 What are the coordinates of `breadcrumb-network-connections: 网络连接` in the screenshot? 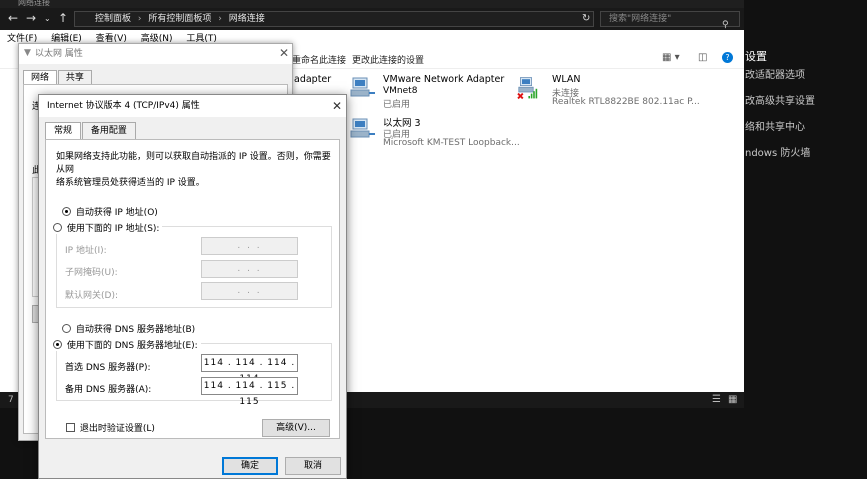 It's located at (247, 19).